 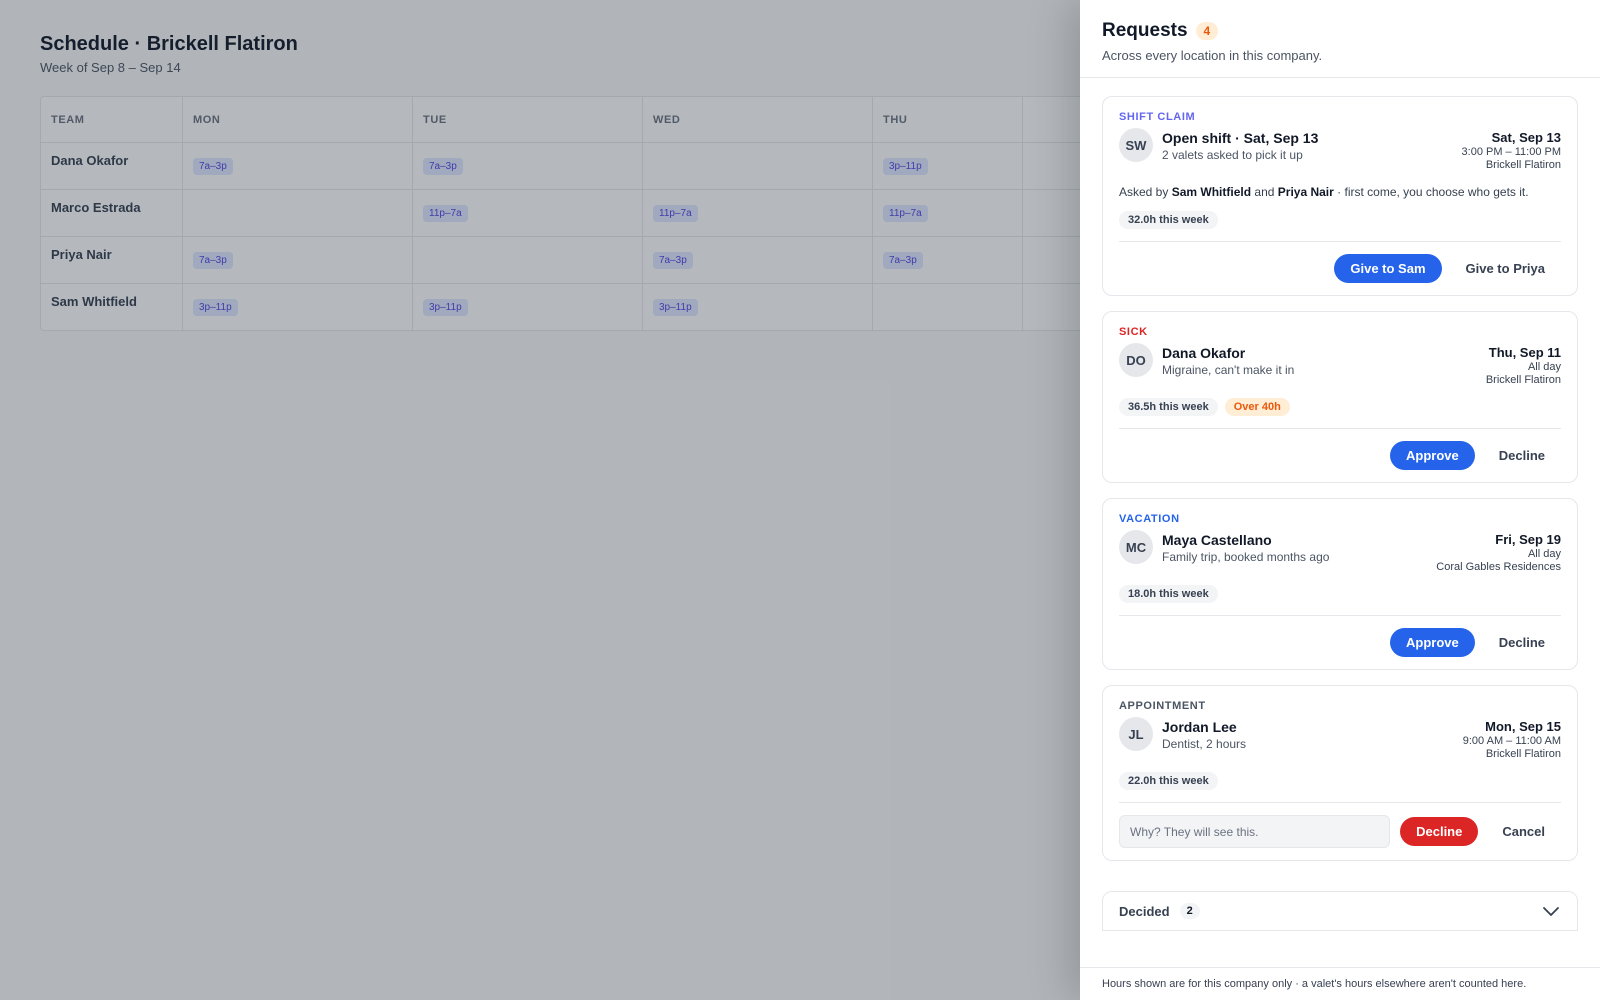 I want to click on request-detail: 2 valets asked to pick it up, so click(x=1232, y=155).